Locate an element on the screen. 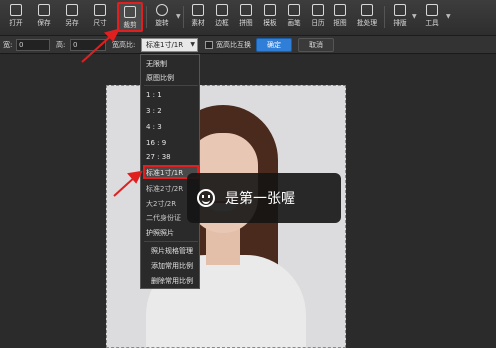 This screenshot has height=348, width=496. brush-label: 画笔 is located at coordinates (294, 23).